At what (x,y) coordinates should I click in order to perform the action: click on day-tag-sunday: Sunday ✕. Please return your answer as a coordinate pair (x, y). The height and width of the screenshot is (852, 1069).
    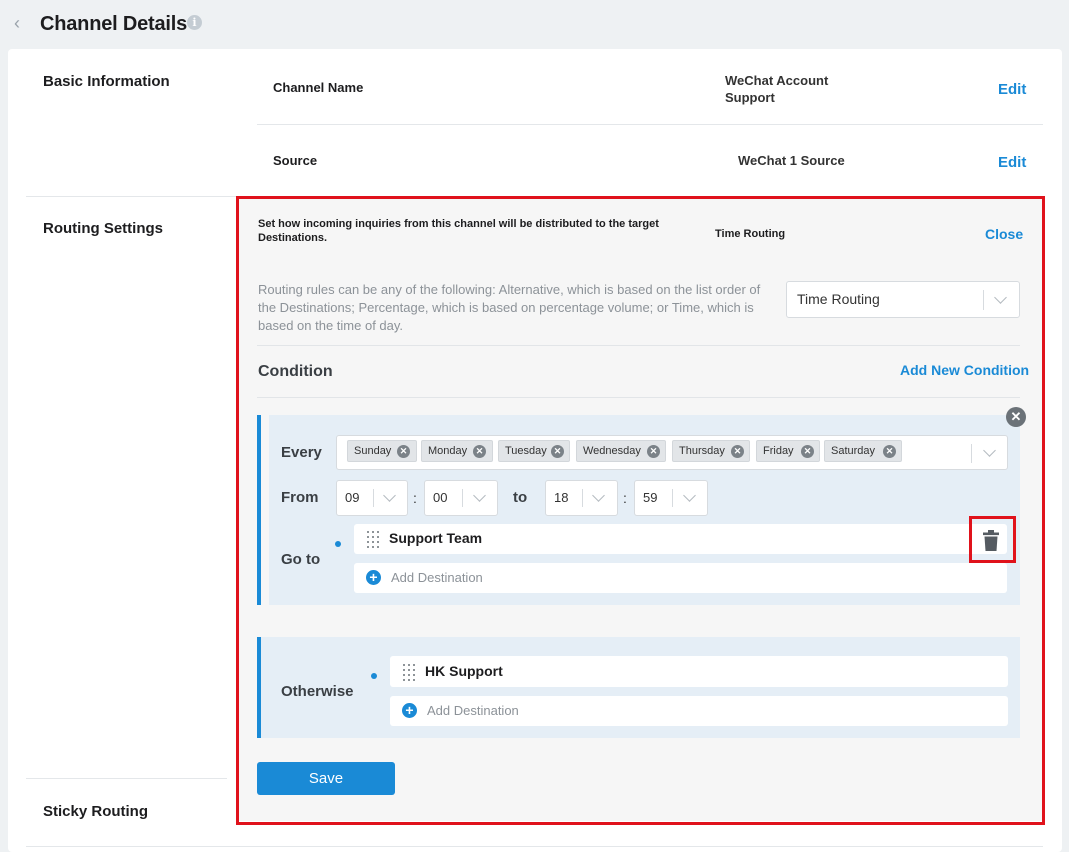
    Looking at the image, I should click on (382, 451).